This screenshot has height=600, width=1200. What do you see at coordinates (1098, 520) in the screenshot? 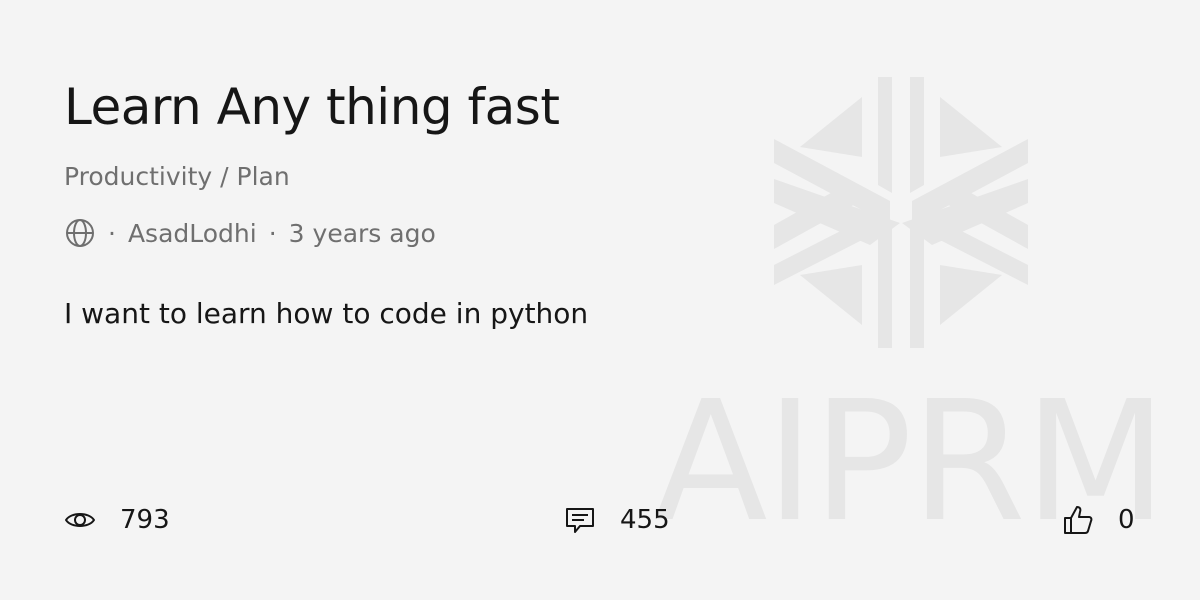
I see `likes-stat: 0` at bounding box center [1098, 520].